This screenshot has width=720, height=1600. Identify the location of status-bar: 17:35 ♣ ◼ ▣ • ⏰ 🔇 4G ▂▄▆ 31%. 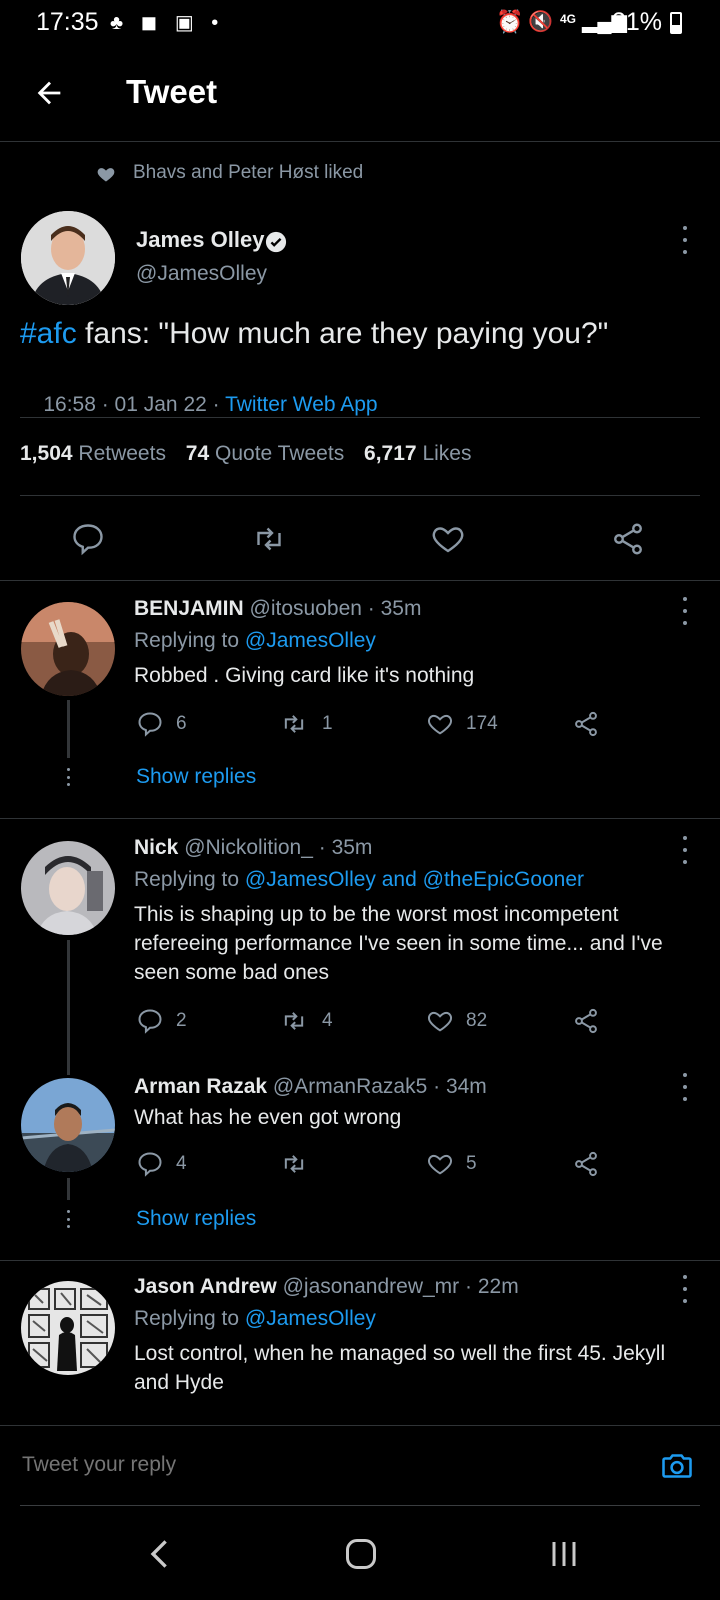
(360, 23).